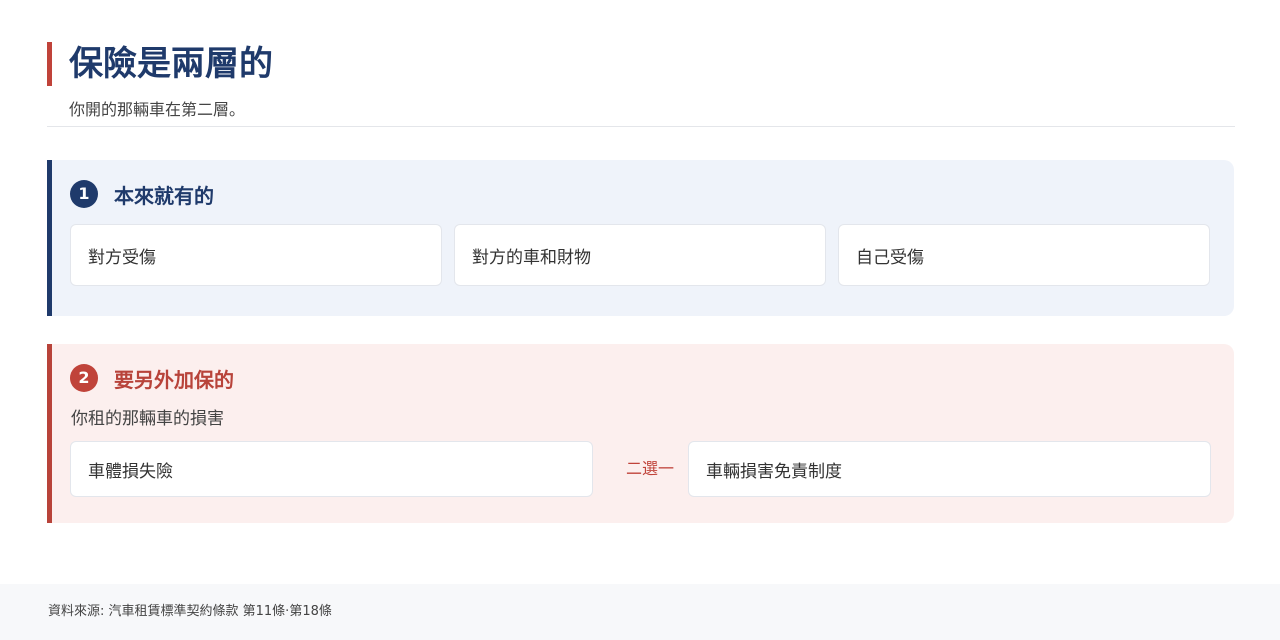 The width and height of the screenshot is (1280, 640). Describe the element at coordinates (190, 611) in the screenshot. I see `source-note: 資料來源: 汽車租賃標準契約條款 第11條·第18條` at that location.